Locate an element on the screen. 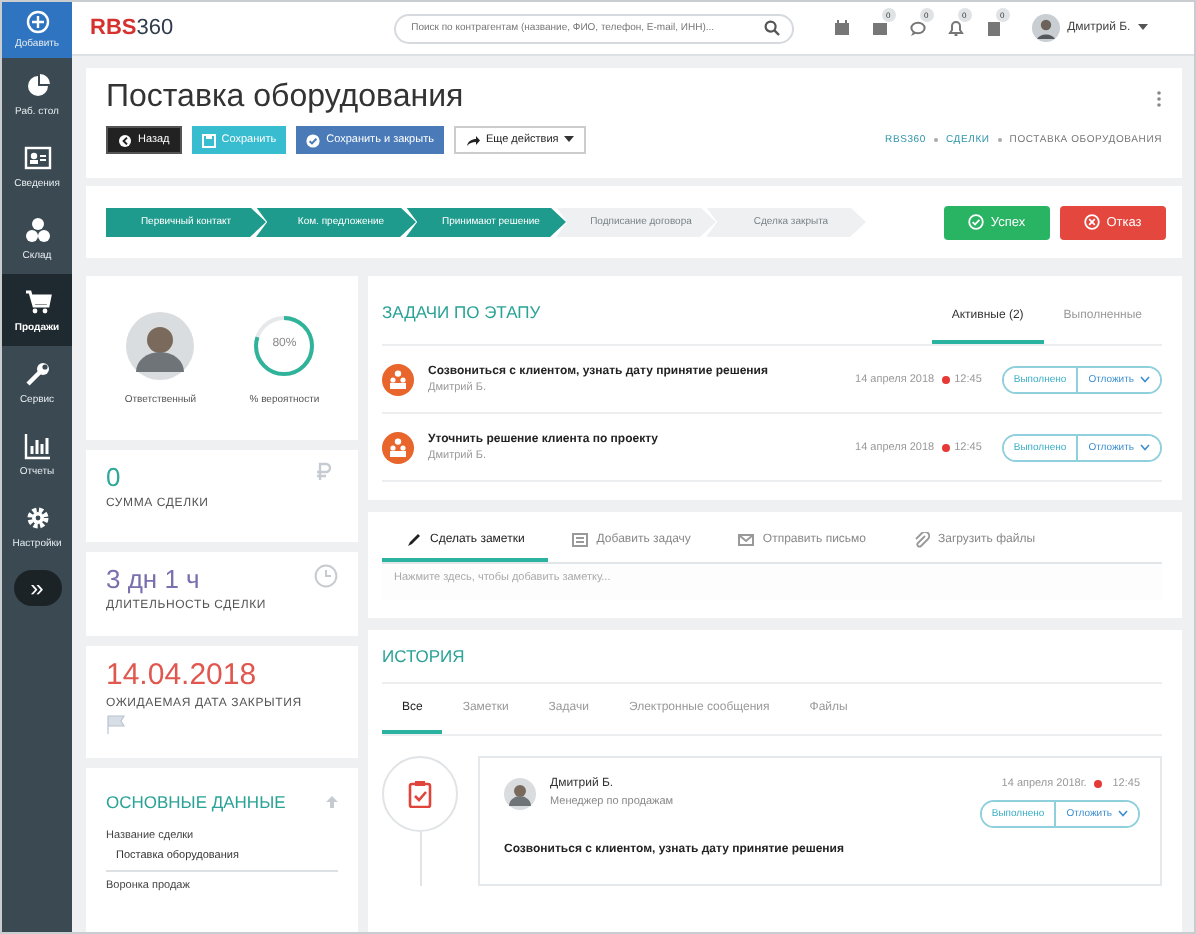  back-icon is located at coordinates (125, 140).